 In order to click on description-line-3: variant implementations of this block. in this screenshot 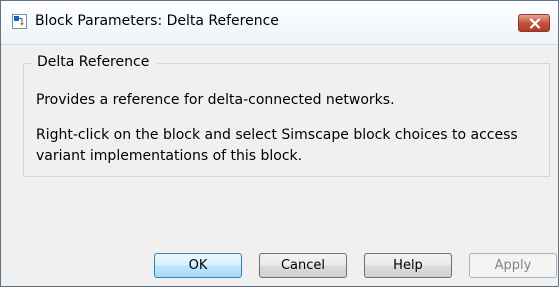, I will do `click(169, 156)`.